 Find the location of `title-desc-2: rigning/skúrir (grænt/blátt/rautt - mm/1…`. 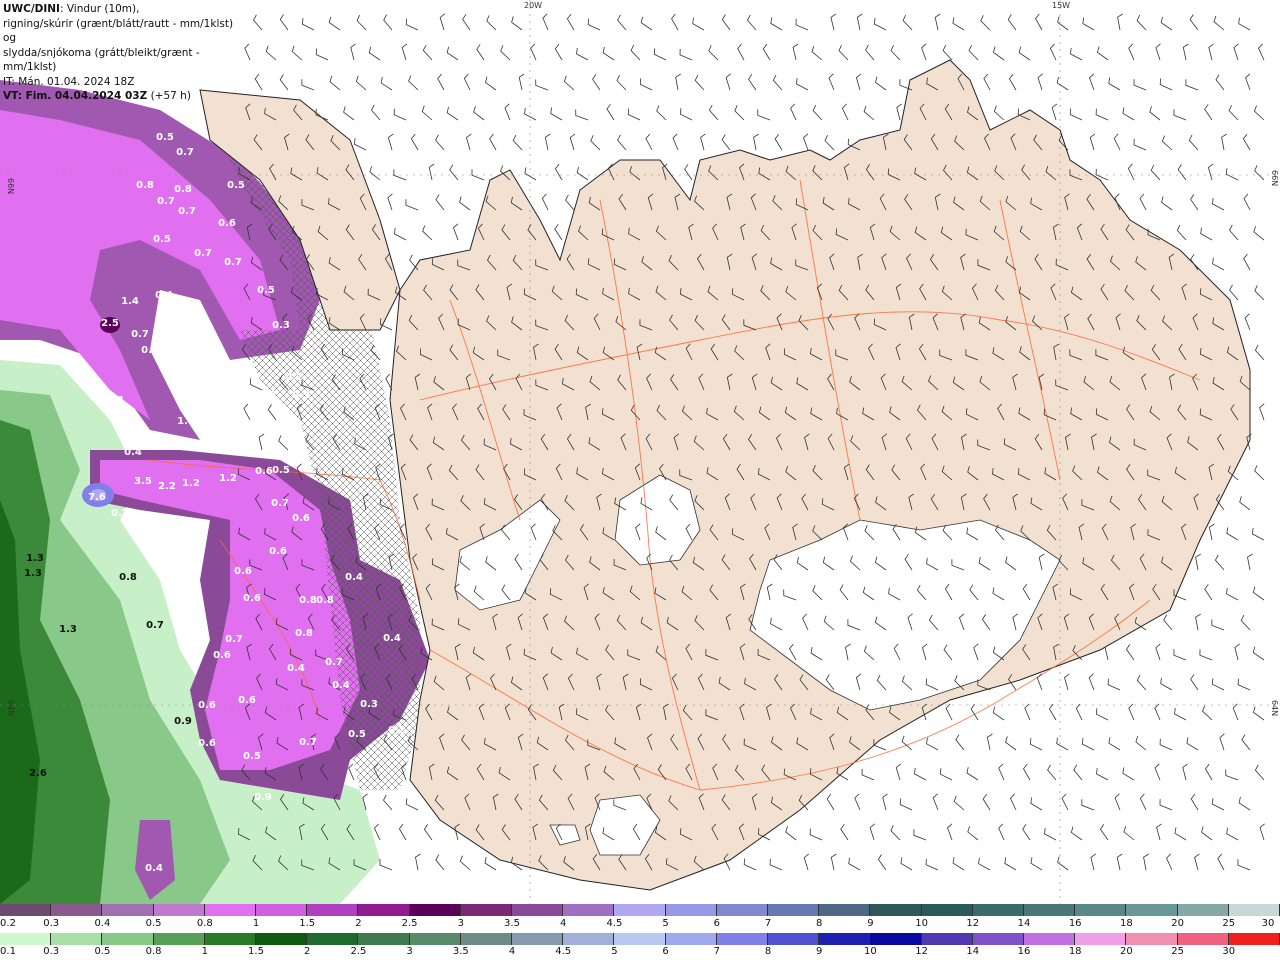

title-desc-2: rigning/skúrir (grænt/blátt/rautt - mm/1… is located at coordinates (118, 31).